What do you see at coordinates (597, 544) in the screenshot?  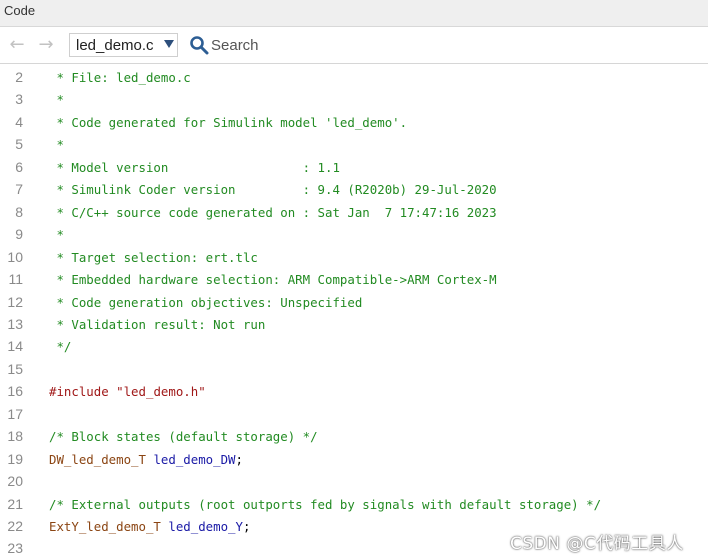 I see `watermark: CSDN @C代码工具人` at bounding box center [597, 544].